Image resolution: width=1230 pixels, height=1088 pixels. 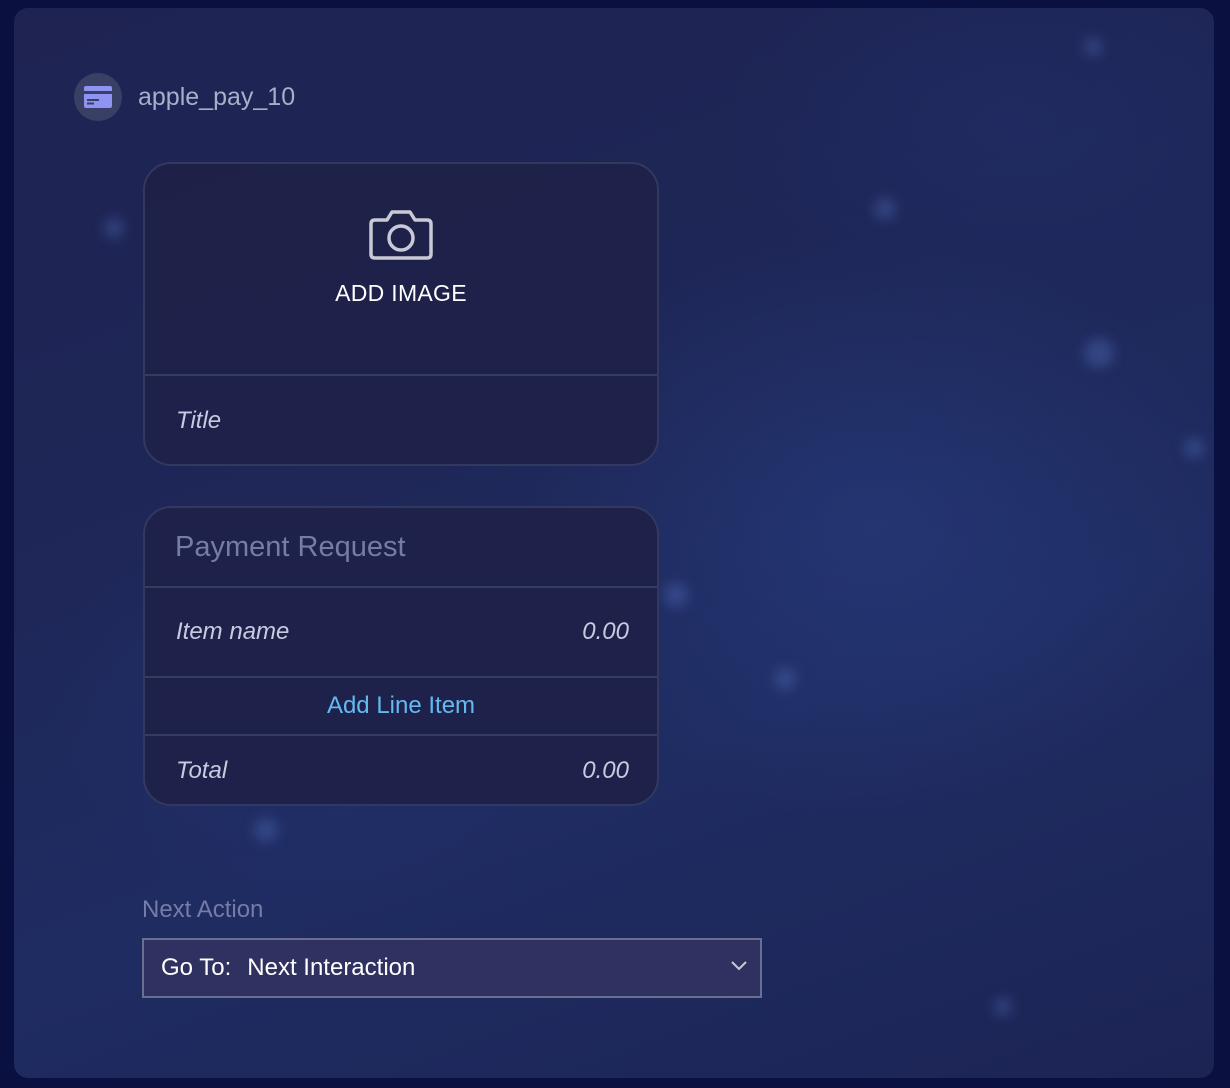 I want to click on total-amount: 0.00, so click(x=605, y=770).